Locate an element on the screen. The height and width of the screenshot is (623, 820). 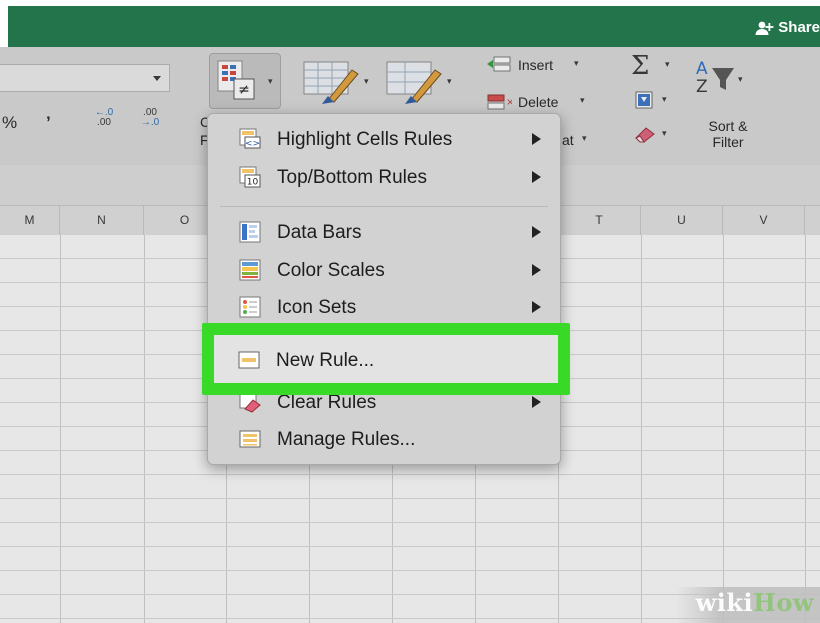
increase-decimal-line2: .00 is located at coordinates (104, 122).